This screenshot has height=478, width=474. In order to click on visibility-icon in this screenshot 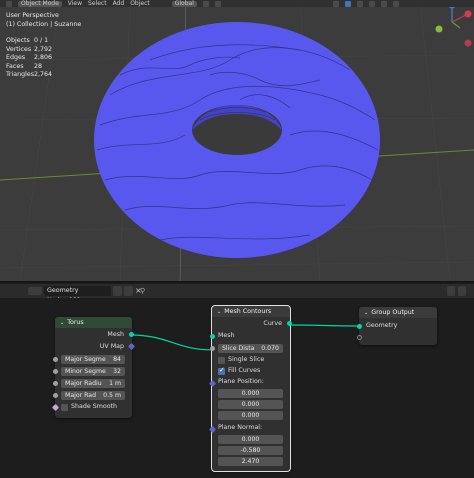, I will do `click(335, 3)`.